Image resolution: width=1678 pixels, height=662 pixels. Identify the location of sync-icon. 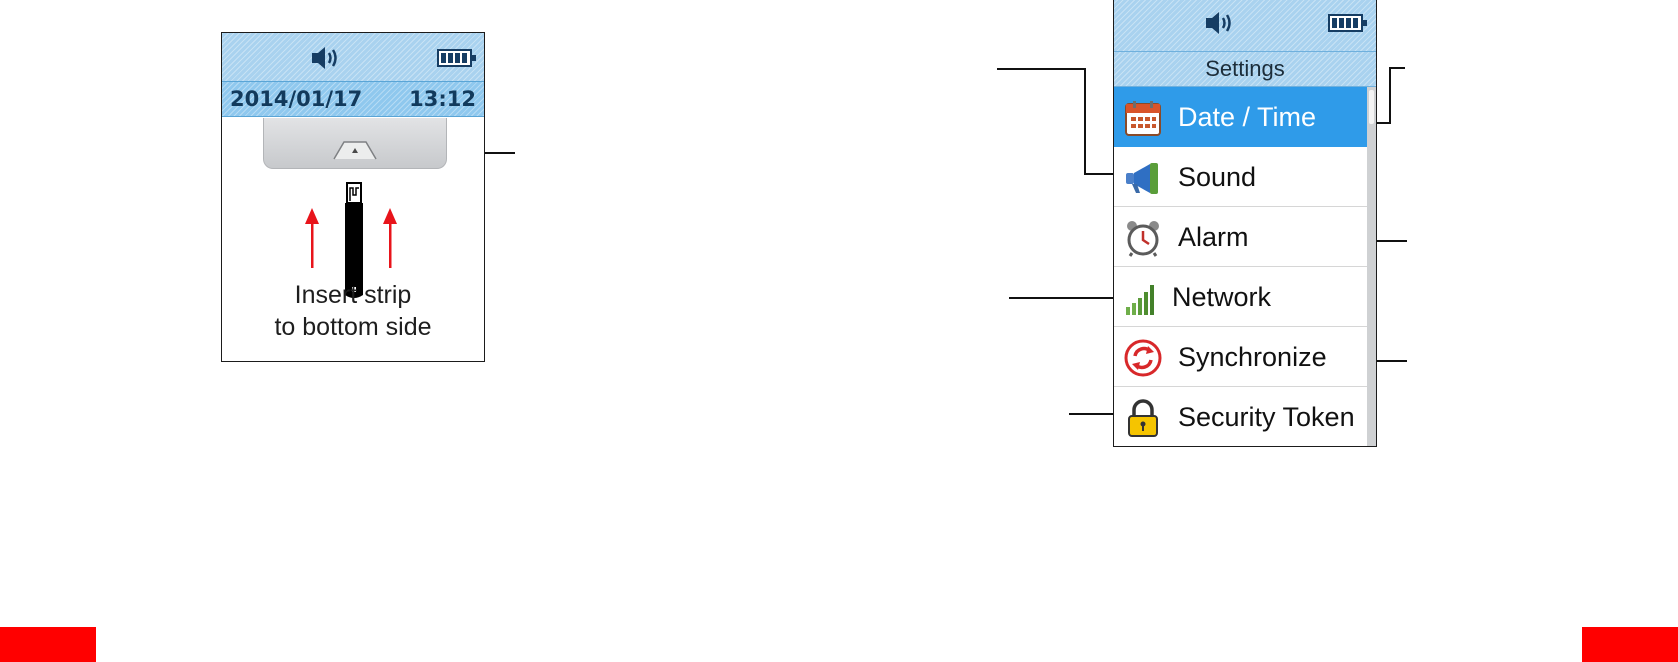
(1143, 358).